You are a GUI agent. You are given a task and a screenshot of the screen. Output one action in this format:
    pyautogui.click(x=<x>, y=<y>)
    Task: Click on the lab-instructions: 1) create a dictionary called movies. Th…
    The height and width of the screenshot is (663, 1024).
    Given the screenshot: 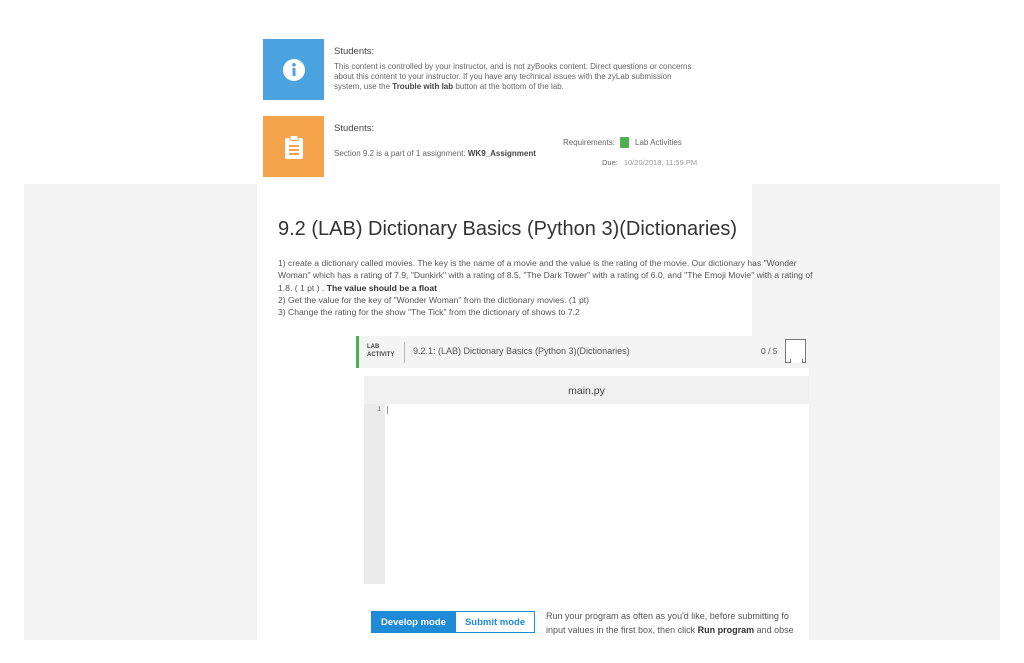 What is the action you would take?
    pyautogui.click(x=545, y=288)
    